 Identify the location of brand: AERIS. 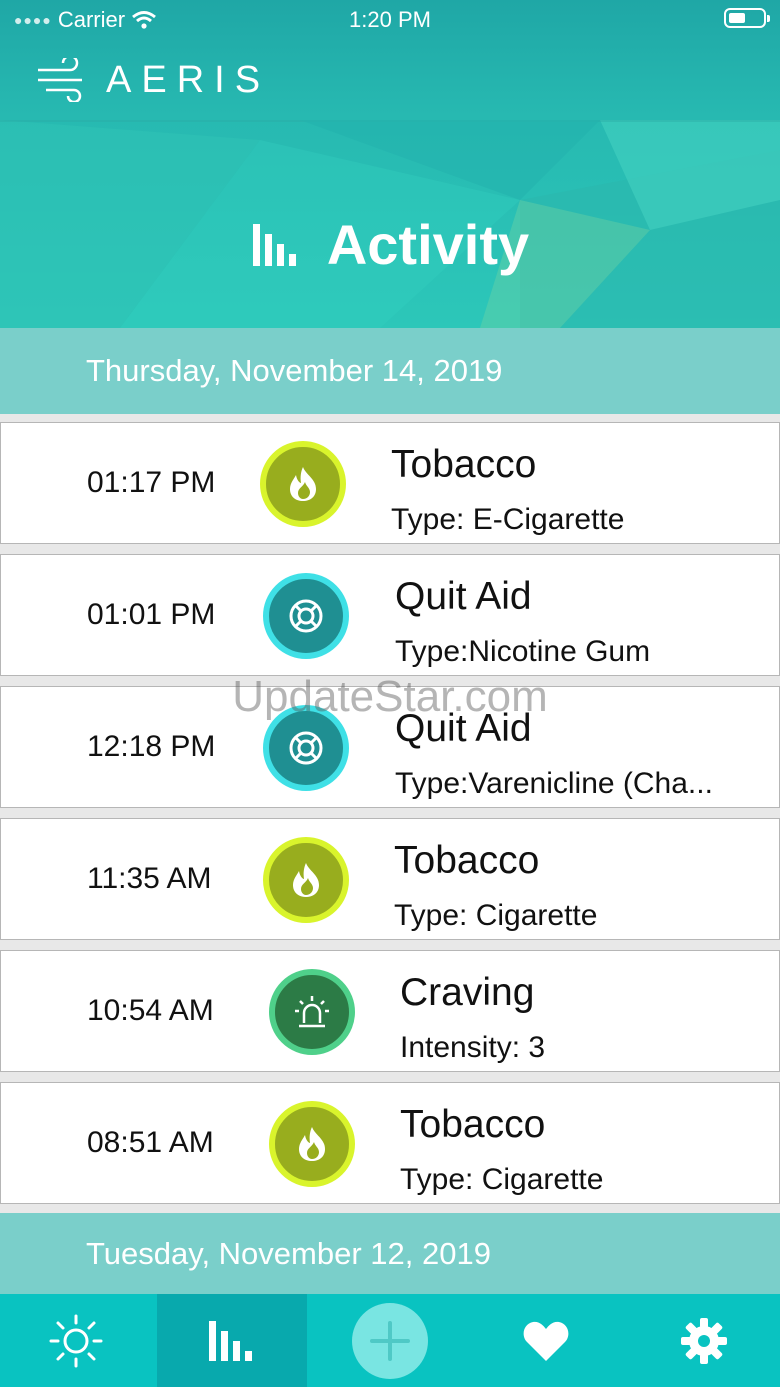
(153, 80).